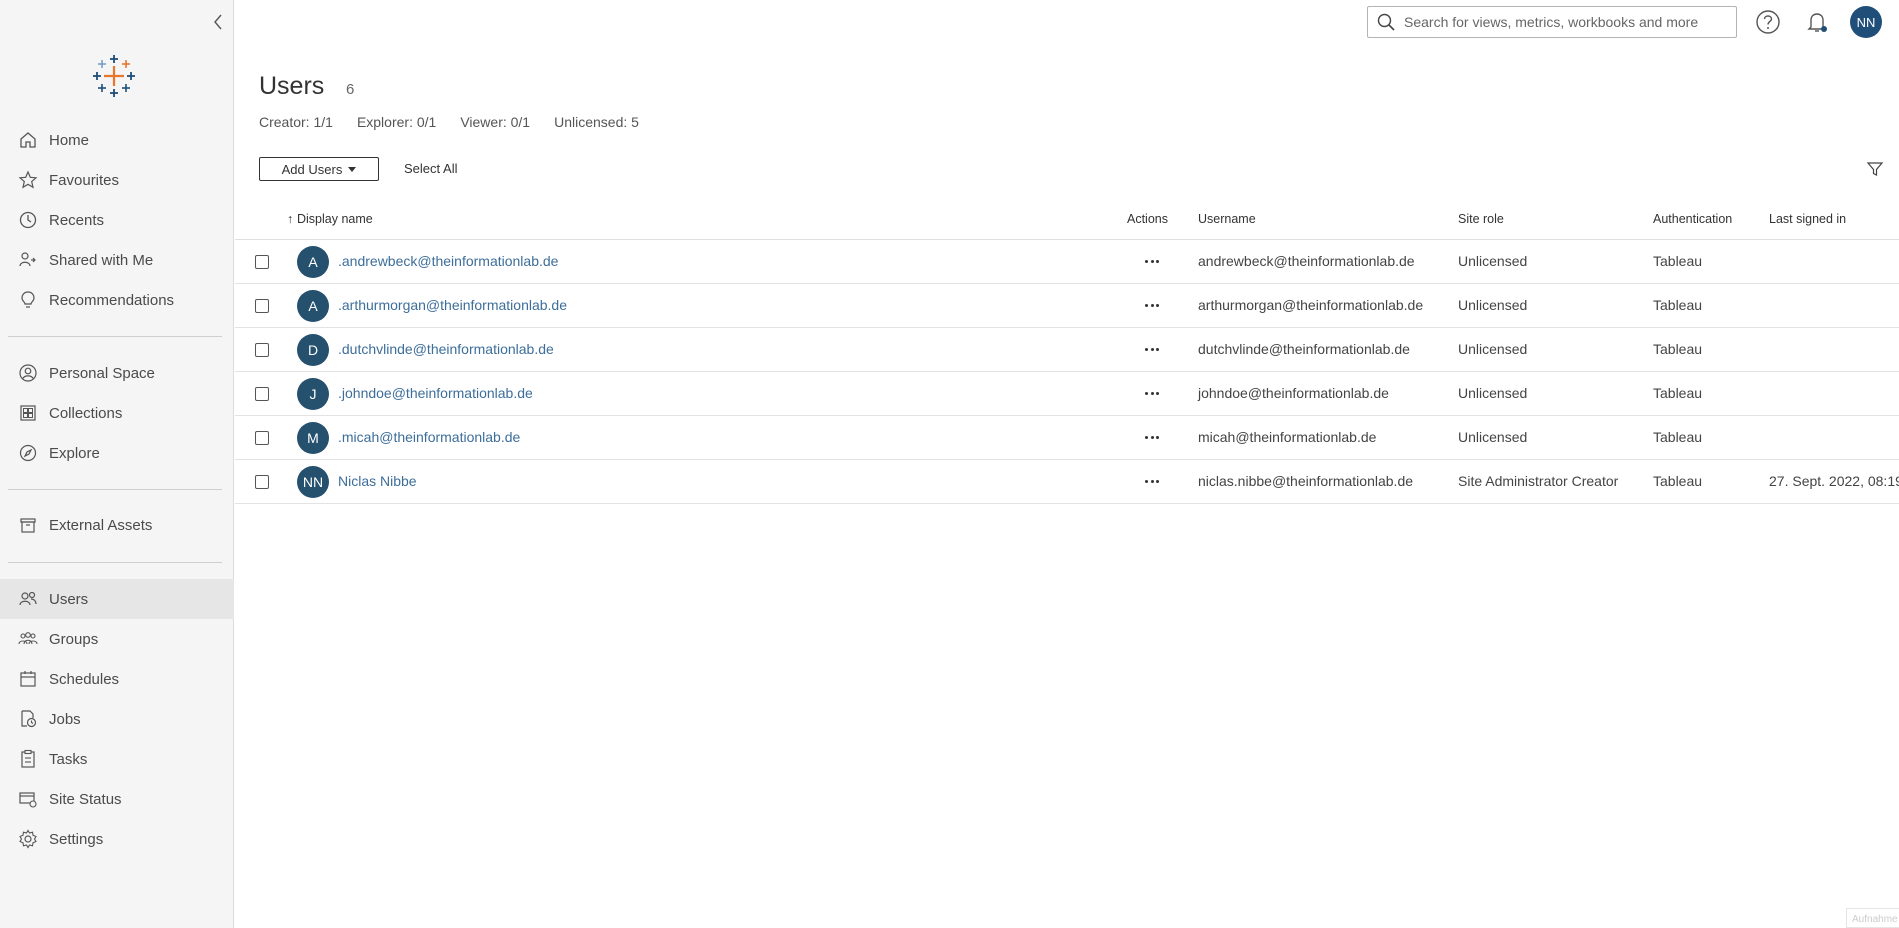 Image resolution: width=1899 pixels, height=928 pixels. What do you see at coordinates (1875, 169) in the screenshot?
I see `filter-button` at bounding box center [1875, 169].